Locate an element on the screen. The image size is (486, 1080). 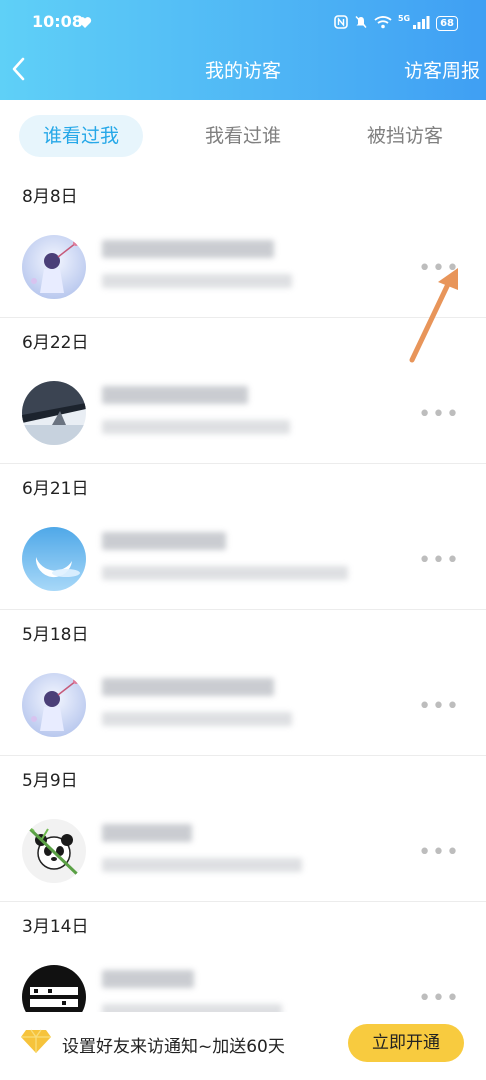
annotation-arrow-icon is located at coordinates (435, 318).